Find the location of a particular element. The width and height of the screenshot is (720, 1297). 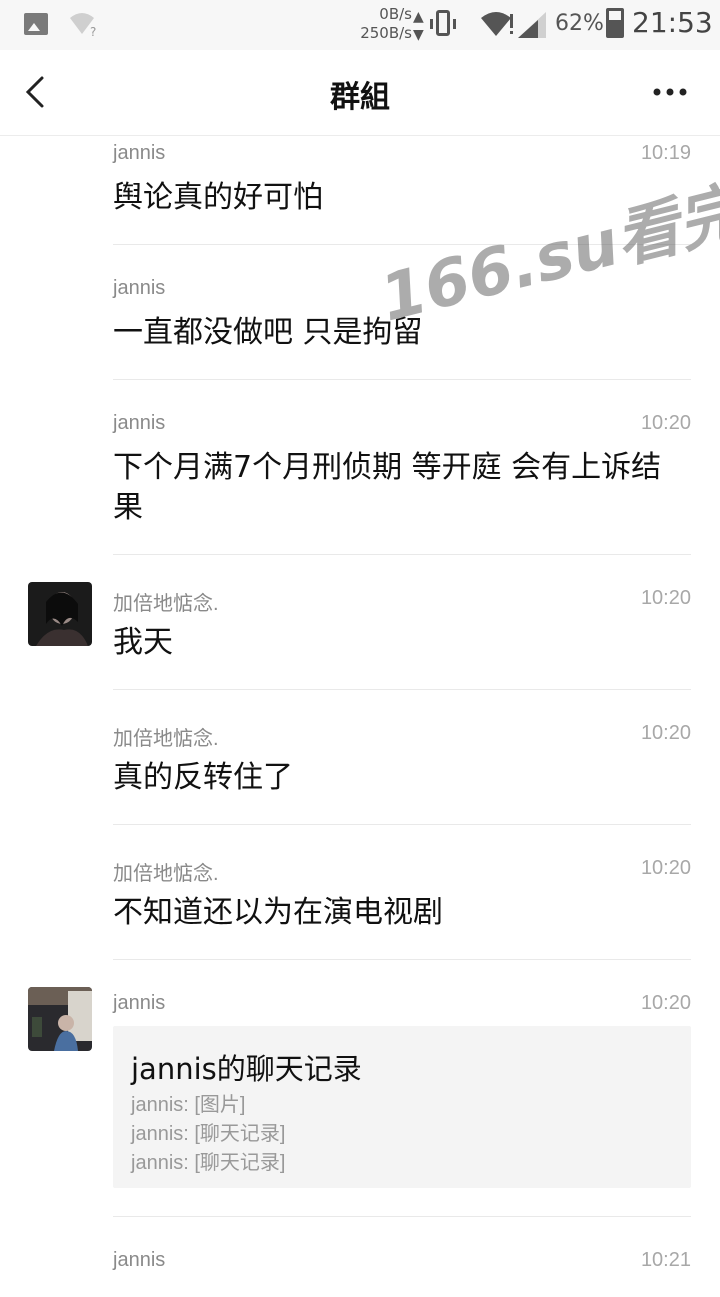

forward-title: jannis的聊天记录 is located at coordinates (246, 1069).